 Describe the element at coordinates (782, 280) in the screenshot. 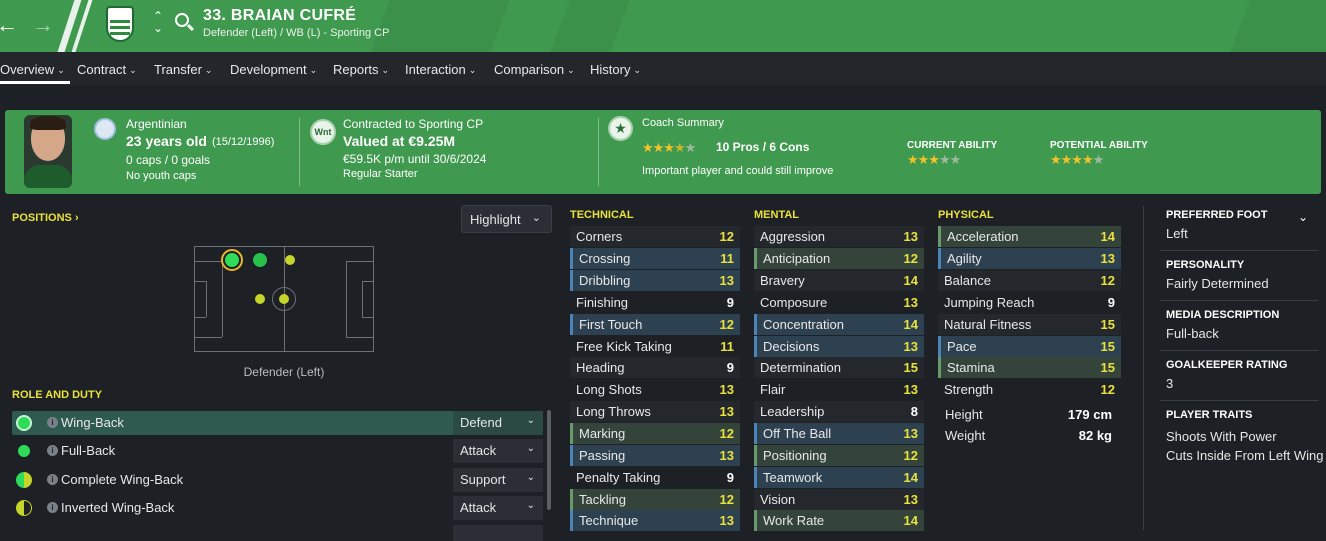

I see `attribute-name: Bravery` at that location.